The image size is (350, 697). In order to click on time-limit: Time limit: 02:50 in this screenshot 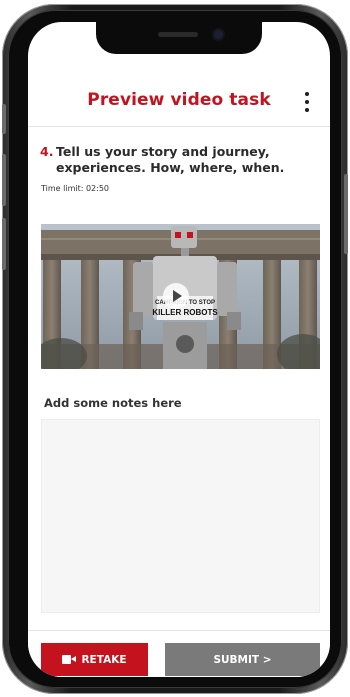, I will do `click(75, 188)`.